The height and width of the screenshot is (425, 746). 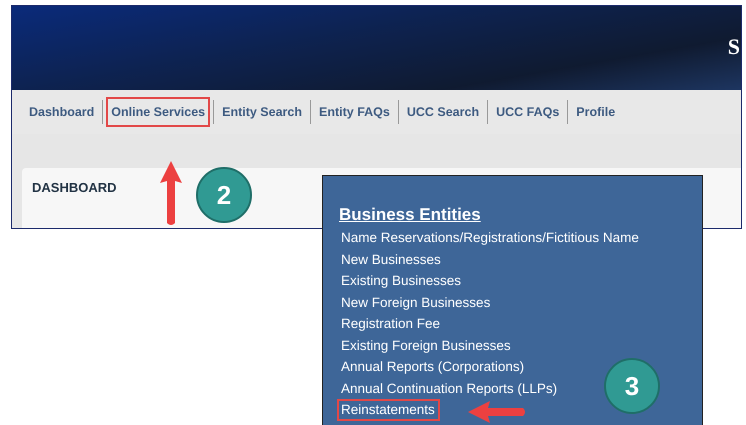 I want to click on site-title: S, so click(x=734, y=47).